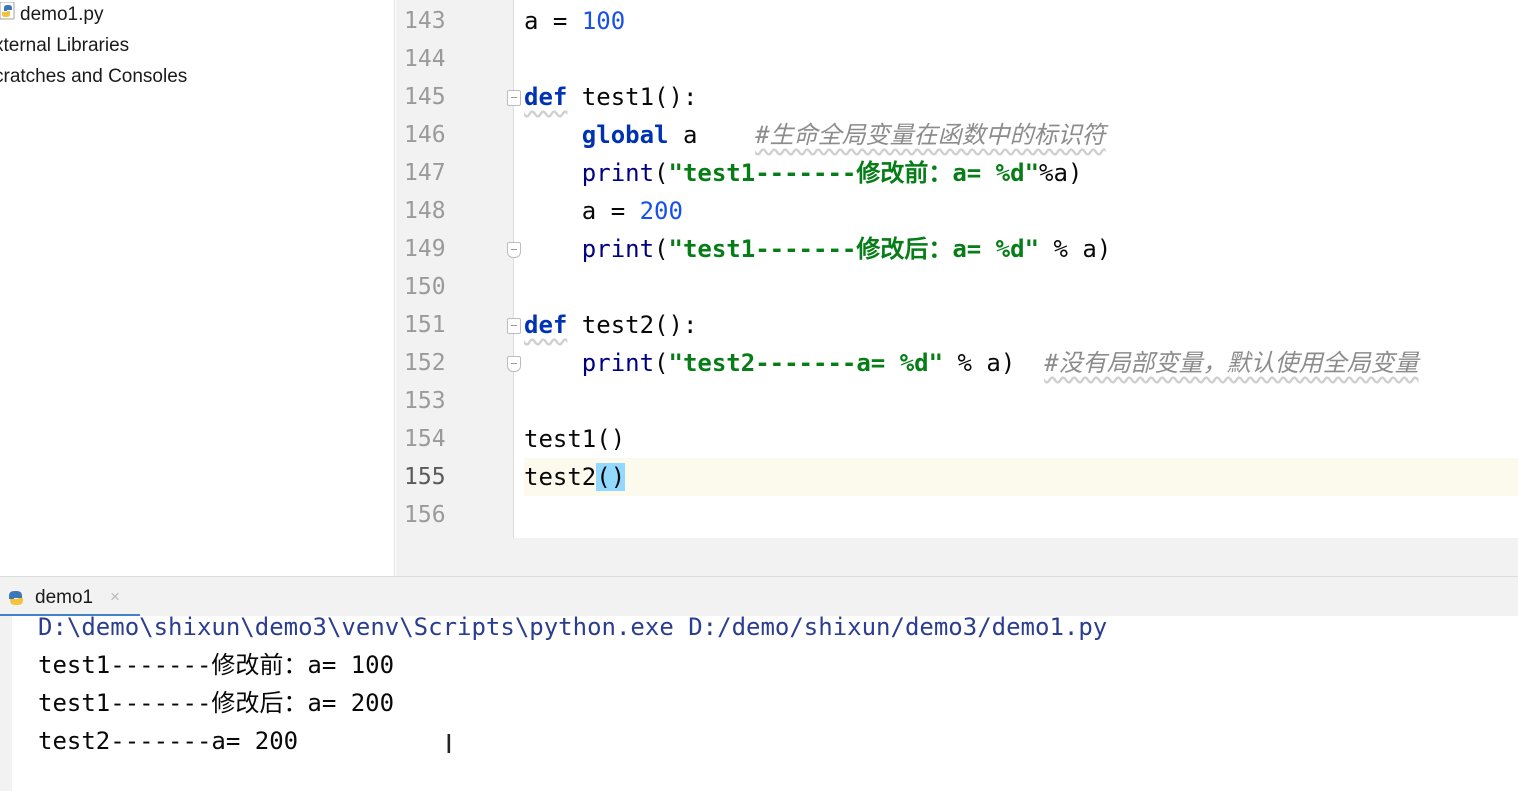  I want to click on console-output-line: test1-------修改前：a= 100, so click(216, 665).